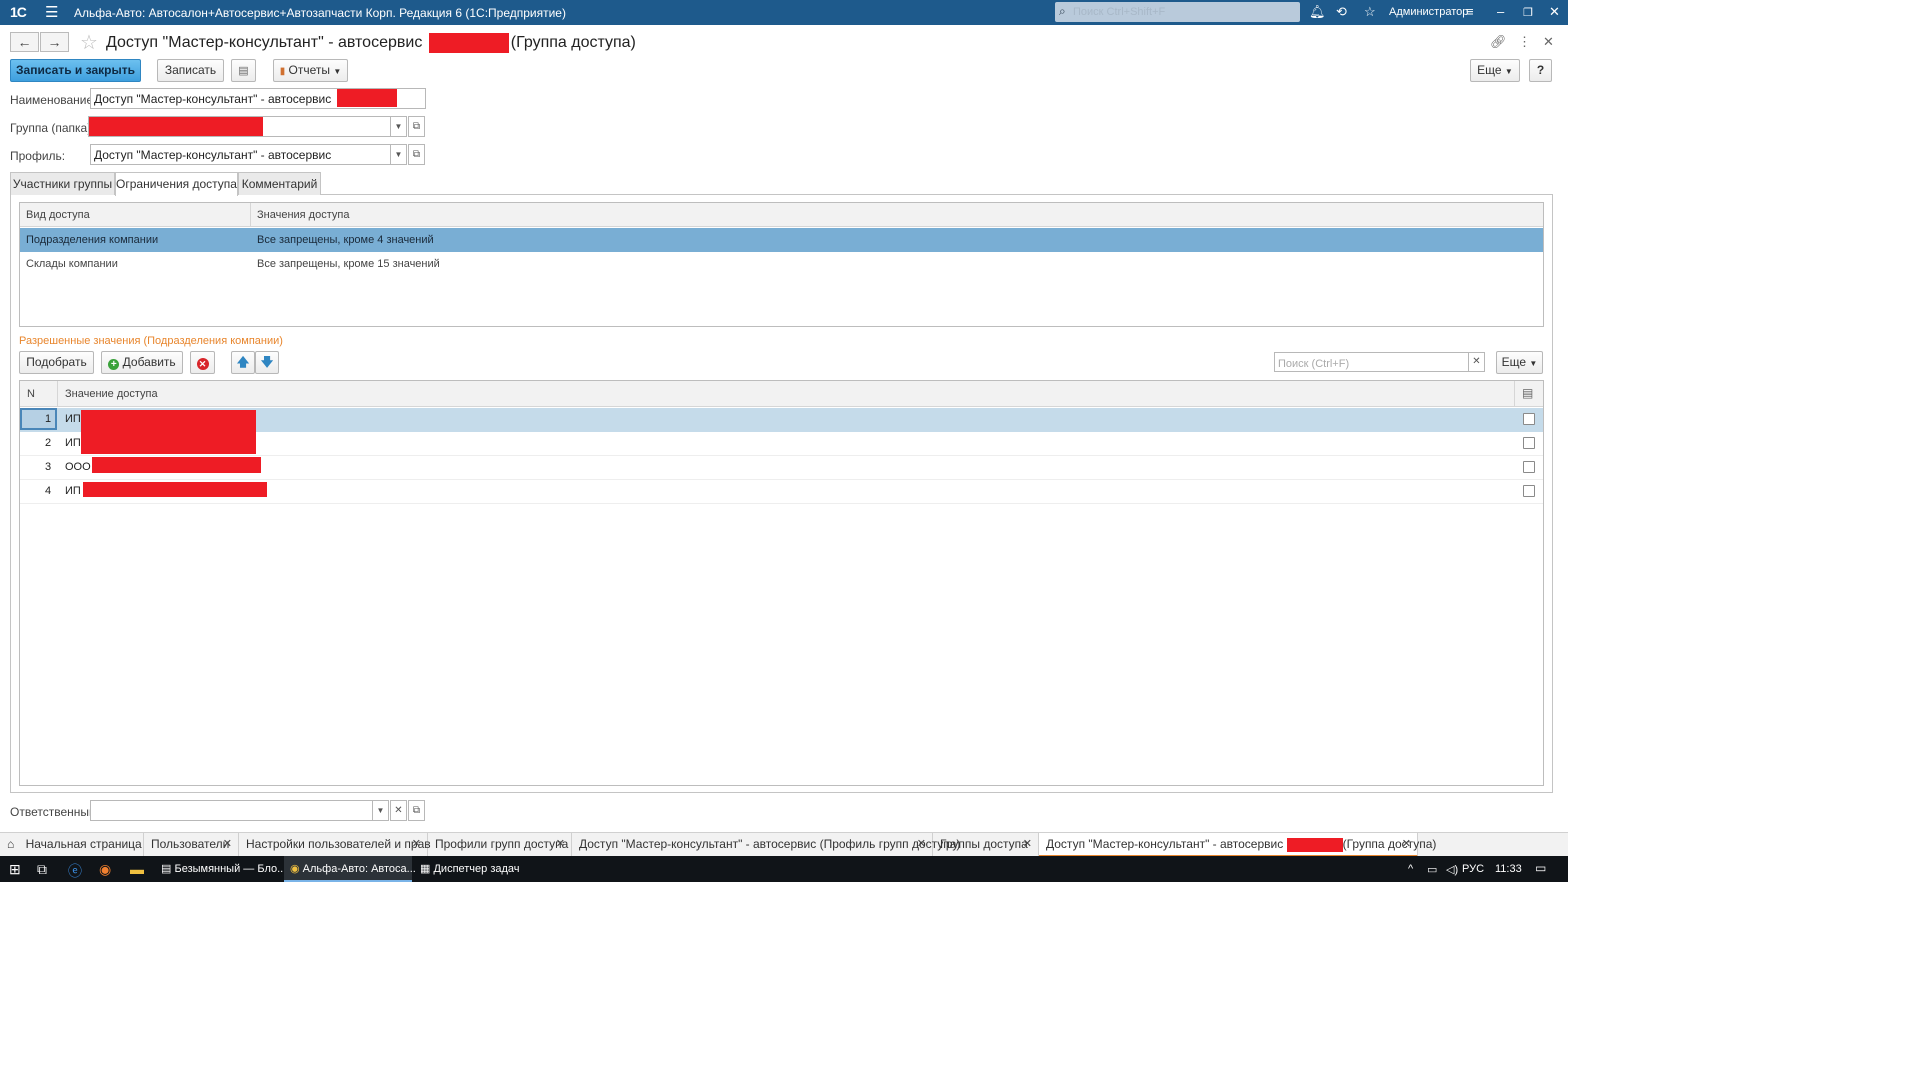  Describe the element at coordinates (1470, 11) in the screenshot. I see `settings-menu-icon: ≡` at that location.